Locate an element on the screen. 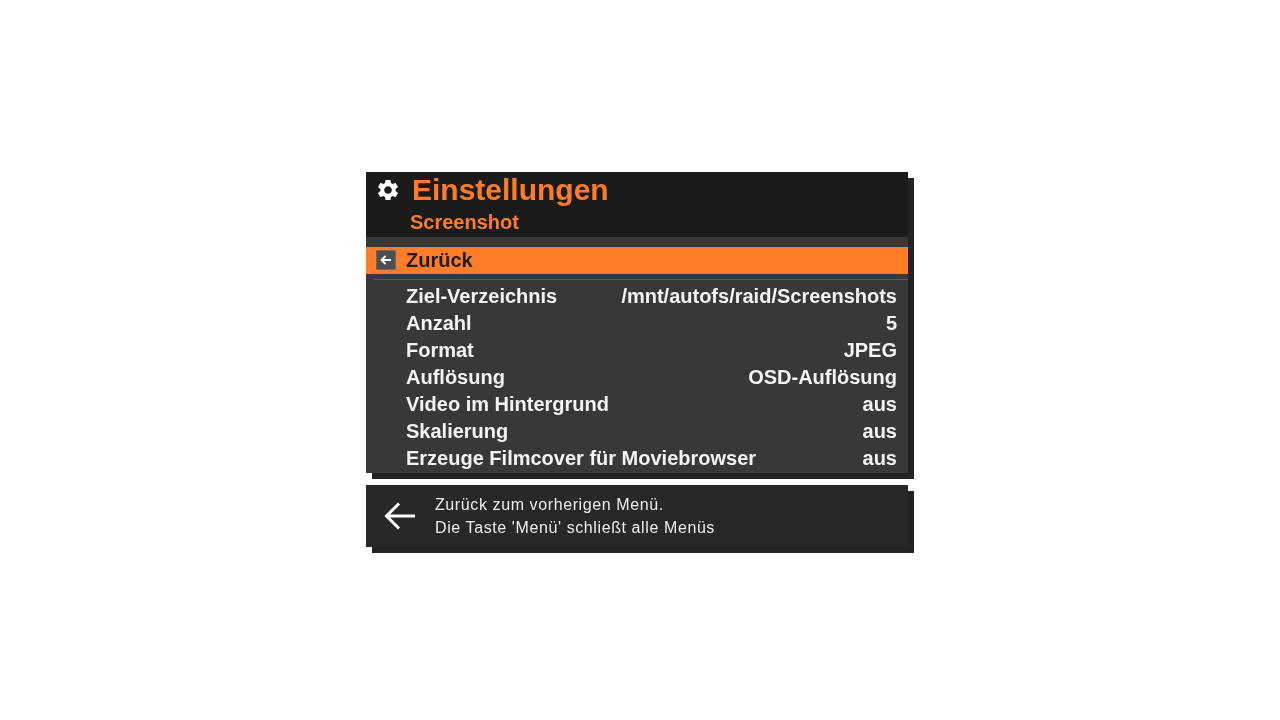 The image size is (1280, 720). menu-subtitle: Screenshot is located at coordinates (464, 222).